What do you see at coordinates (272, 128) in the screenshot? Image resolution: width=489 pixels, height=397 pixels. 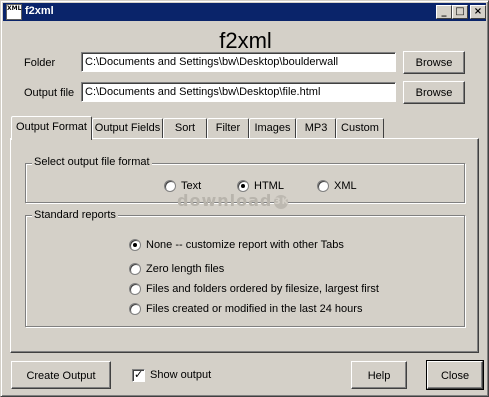 I see `tab-images: Images` at bounding box center [272, 128].